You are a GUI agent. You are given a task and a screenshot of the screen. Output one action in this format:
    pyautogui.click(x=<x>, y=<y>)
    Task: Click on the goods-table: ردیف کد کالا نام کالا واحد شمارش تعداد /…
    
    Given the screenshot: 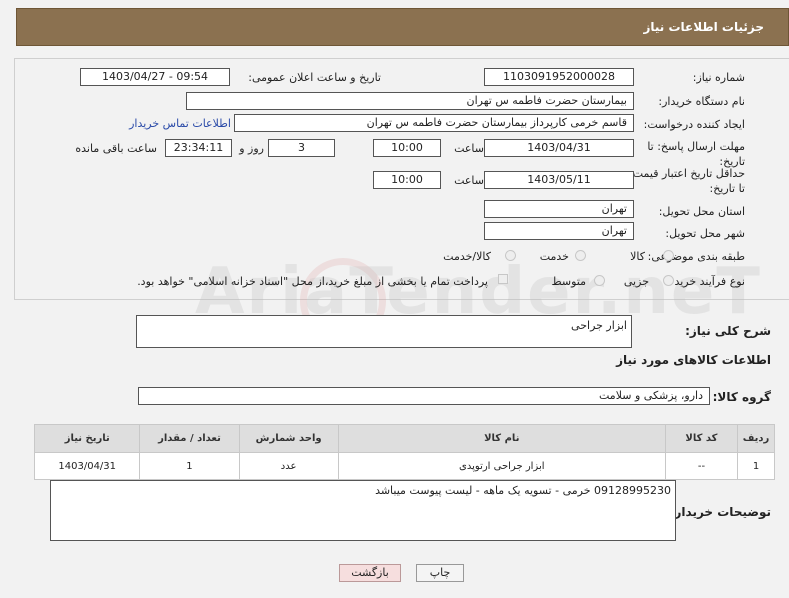 What is the action you would take?
    pyautogui.click(x=404, y=452)
    